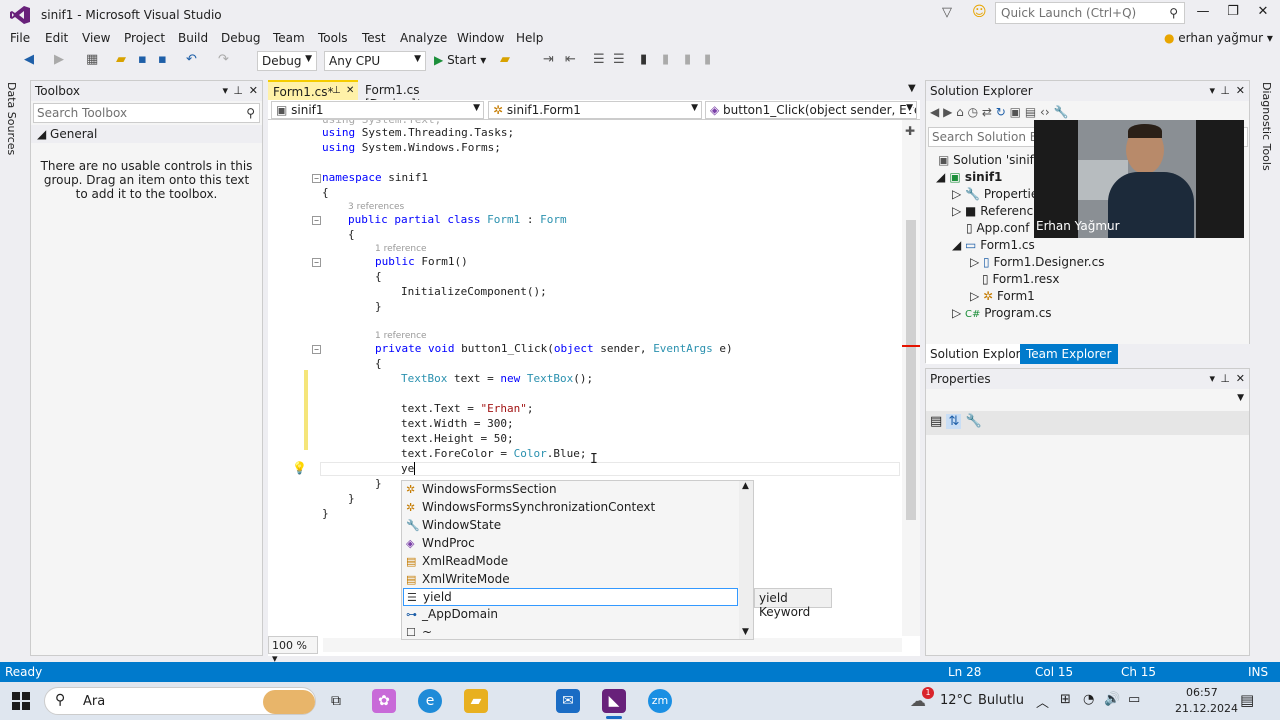 The width and height of the screenshot is (1280, 720). I want to click on menu-project: Project, so click(144, 38).